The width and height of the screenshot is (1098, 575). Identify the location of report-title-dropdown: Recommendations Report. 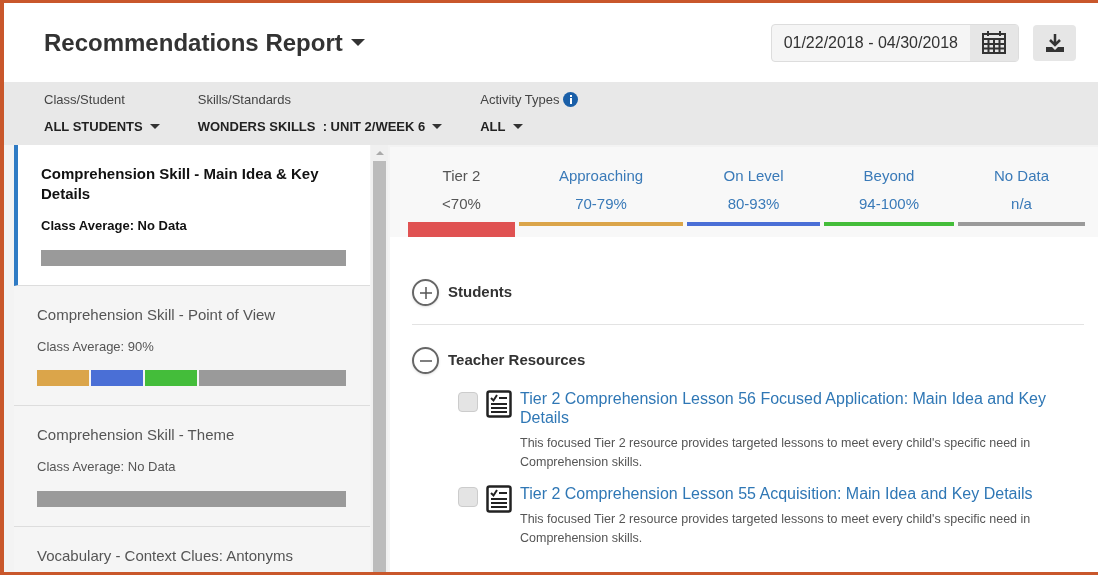
(204, 42).